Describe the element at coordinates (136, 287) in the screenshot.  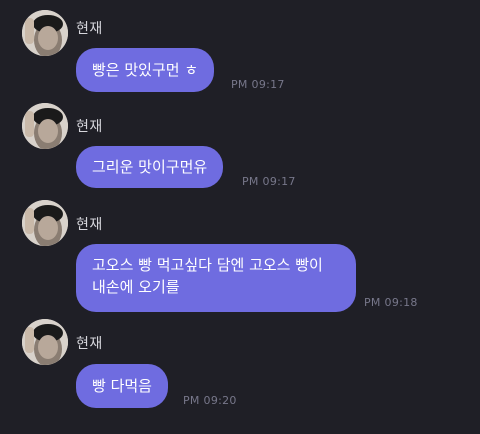
I see `message-line: 내손에 오기를` at that location.